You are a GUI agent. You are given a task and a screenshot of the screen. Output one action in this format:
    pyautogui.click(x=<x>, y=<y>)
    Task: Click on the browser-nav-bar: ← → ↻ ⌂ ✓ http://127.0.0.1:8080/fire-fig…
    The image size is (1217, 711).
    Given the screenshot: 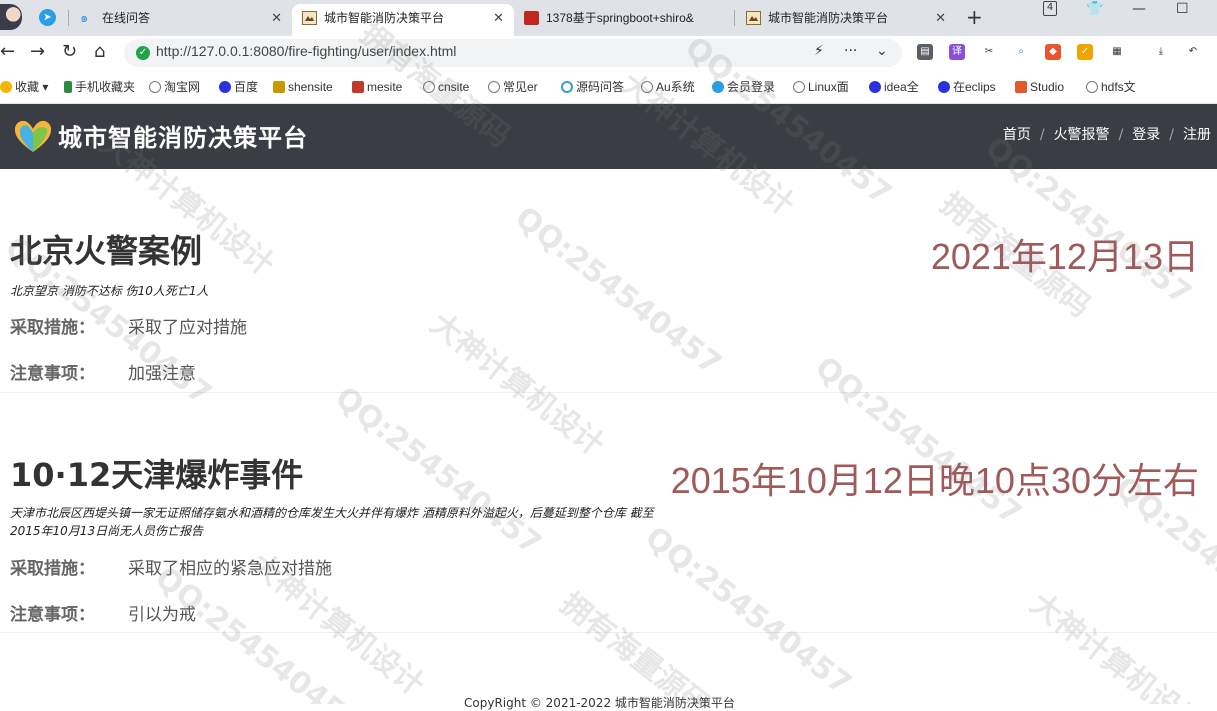 What is the action you would take?
    pyautogui.click(x=608, y=53)
    